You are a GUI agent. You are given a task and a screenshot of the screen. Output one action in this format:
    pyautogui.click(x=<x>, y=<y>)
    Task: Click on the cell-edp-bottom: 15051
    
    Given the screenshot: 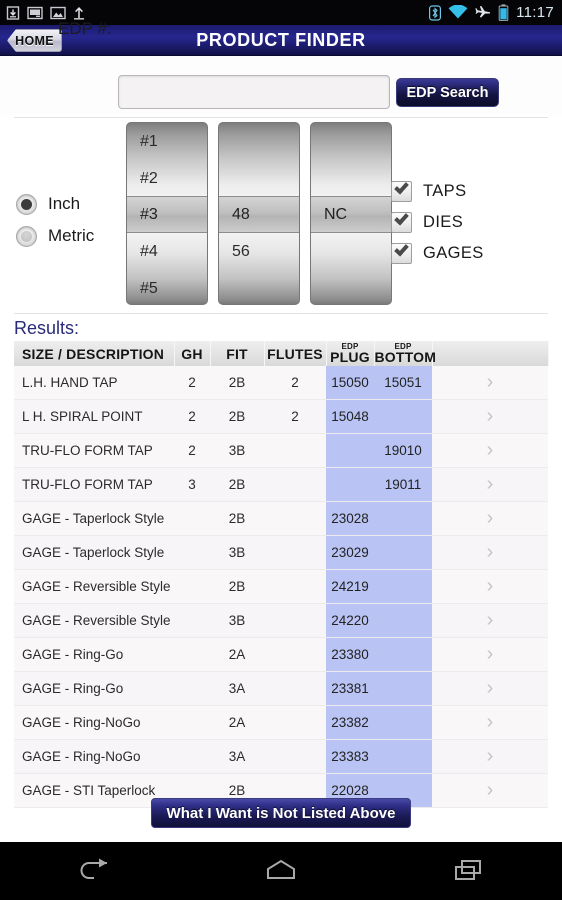 What is the action you would take?
    pyautogui.click(x=403, y=383)
    